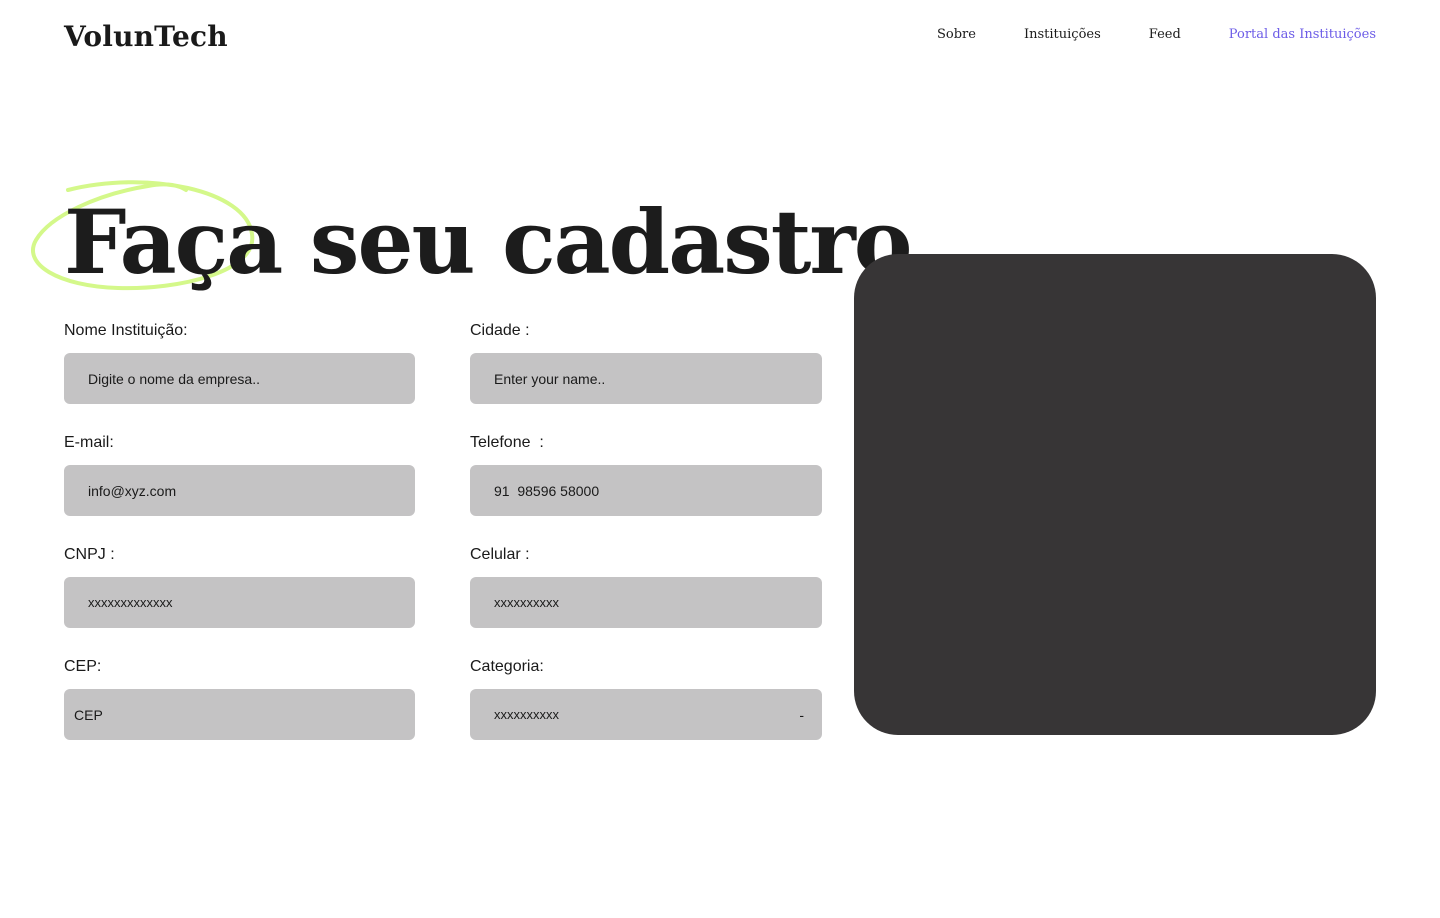  Describe the element at coordinates (126, 330) in the screenshot. I see `nome-instituicao-label: Nome Instituição:` at that location.